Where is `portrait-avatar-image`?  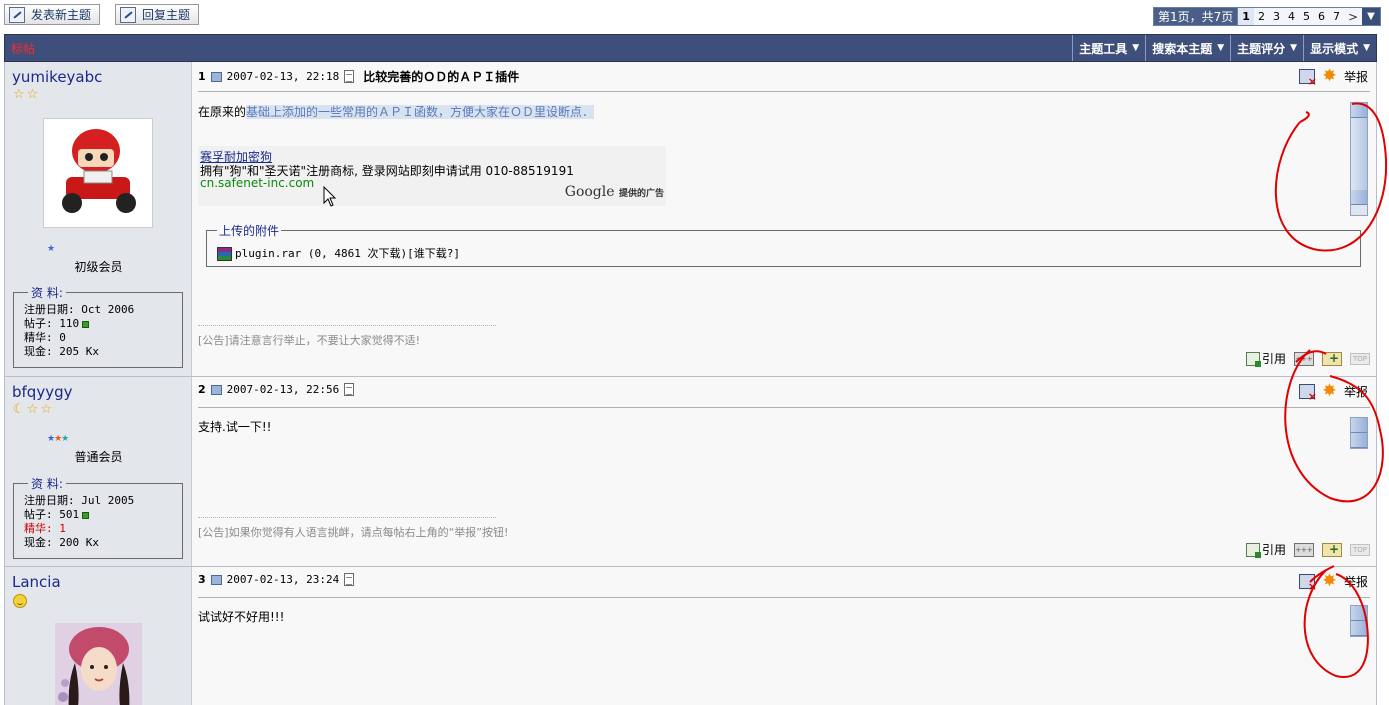
portrait-avatar-image is located at coordinates (98, 664).